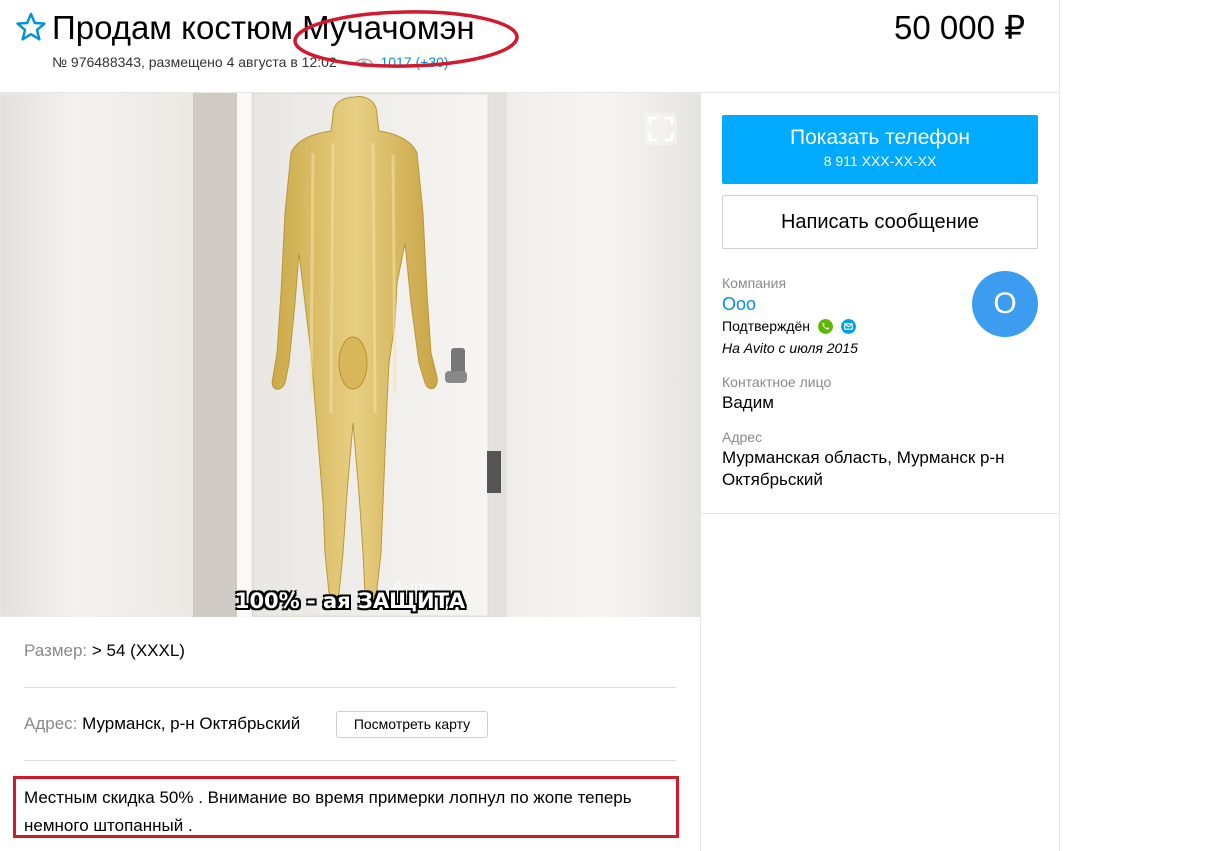  I want to click on listing-number-date: № 976488343, размещено 4 августа в 12:02, so click(194, 62).